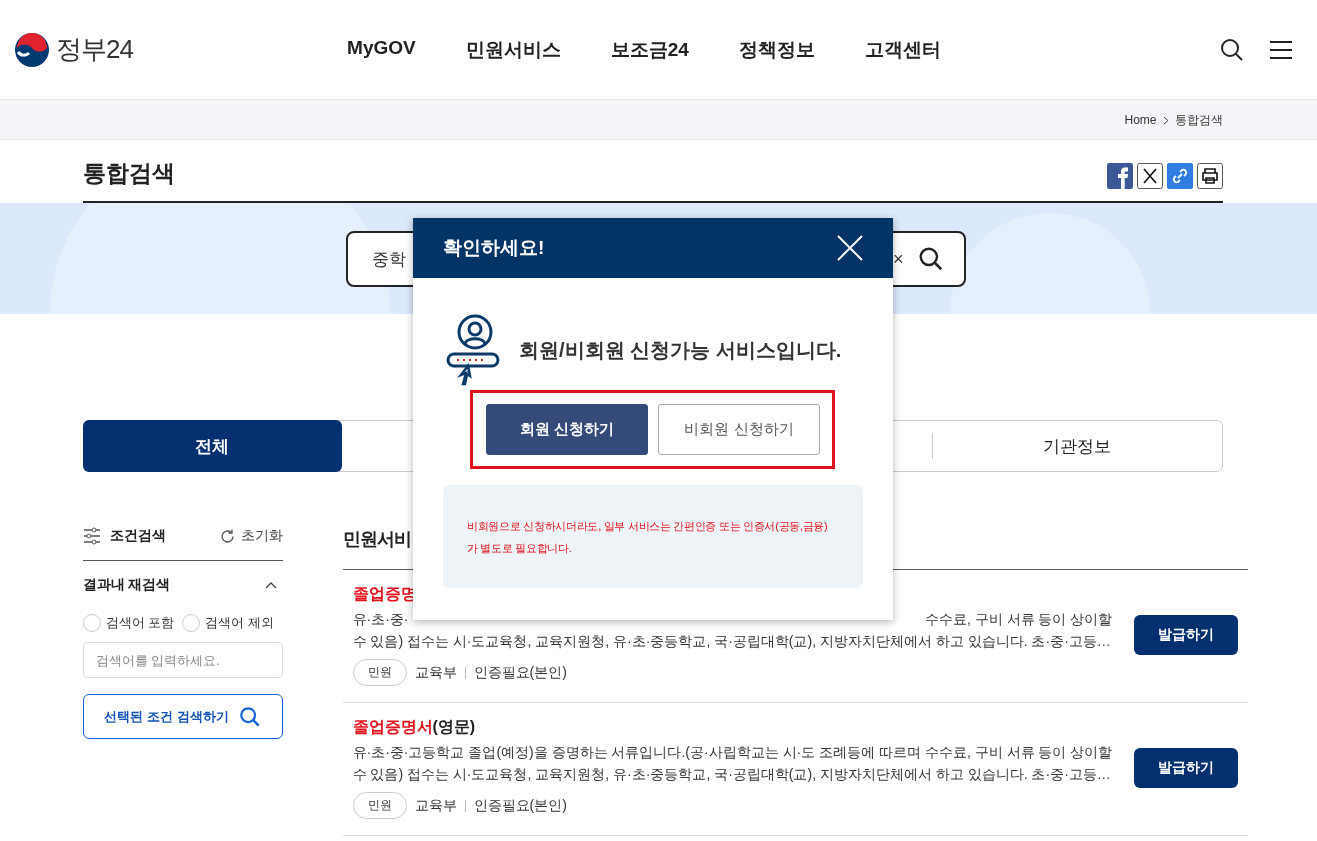 Image resolution: width=1317 pixels, height=841 pixels. Describe the element at coordinates (680, 350) in the screenshot. I see `dialog-message: 회원/비회원 신청가능 서비스입니다.` at that location.